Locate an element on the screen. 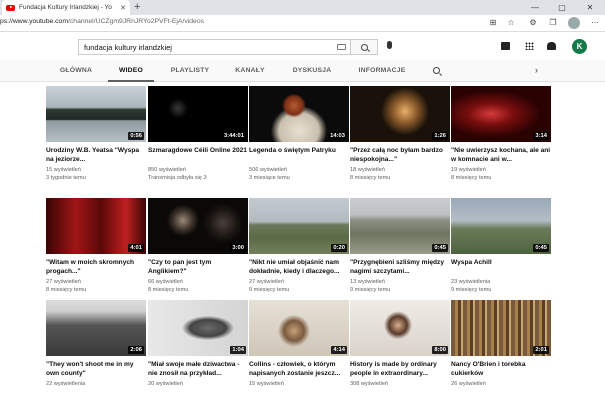 The image size is (605, 400). video-thumbnail: 3:44:01 is located at coordinates (198, 114).